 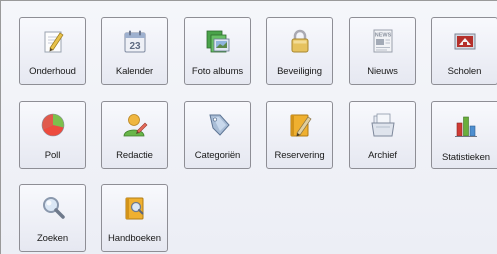 I want to click on tile-label: Poll, so click(x=52, y=155).